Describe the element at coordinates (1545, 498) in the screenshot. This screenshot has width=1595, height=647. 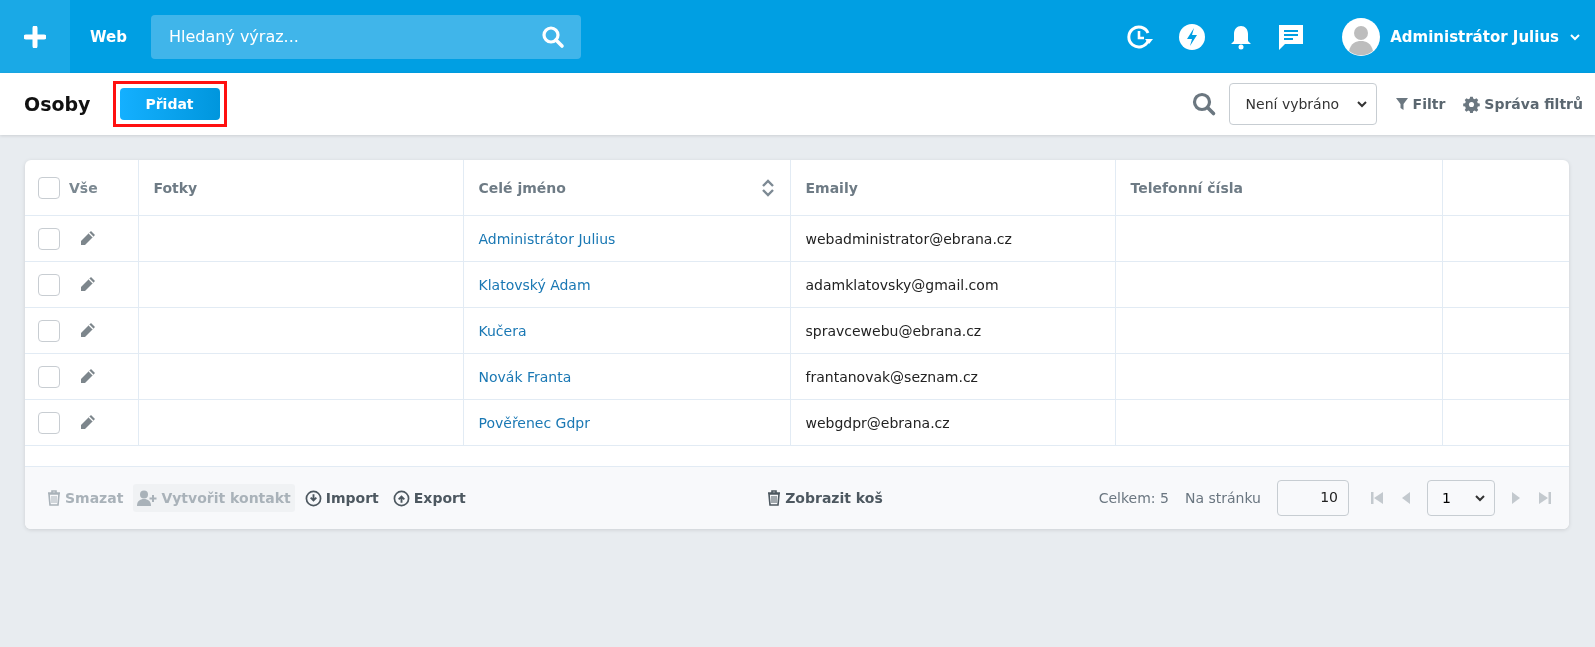
I see `last-page-icon` at that location.